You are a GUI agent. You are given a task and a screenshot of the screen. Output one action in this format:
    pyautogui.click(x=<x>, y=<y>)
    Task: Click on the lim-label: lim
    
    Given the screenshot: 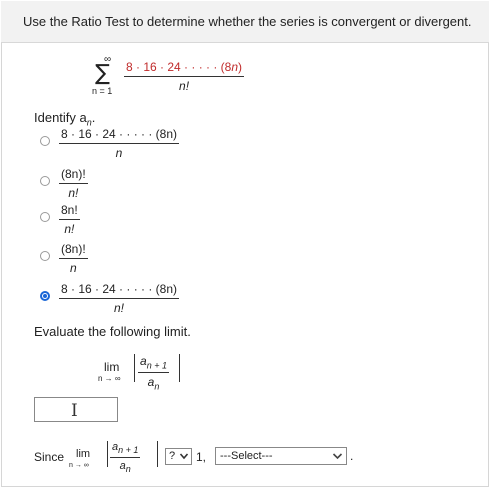 What is the action you would take?
    pyautogui.click(x=112, y=367)
    